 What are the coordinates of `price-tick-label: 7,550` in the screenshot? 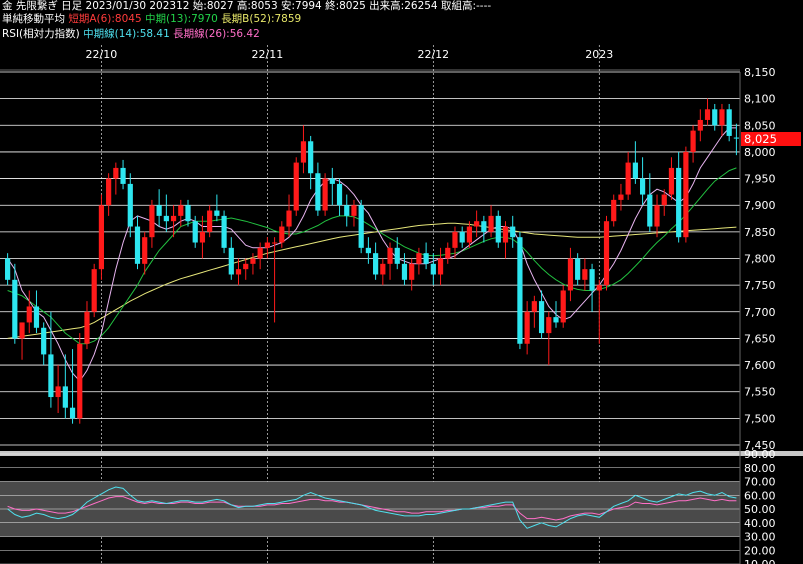 It's located at (760, 392).